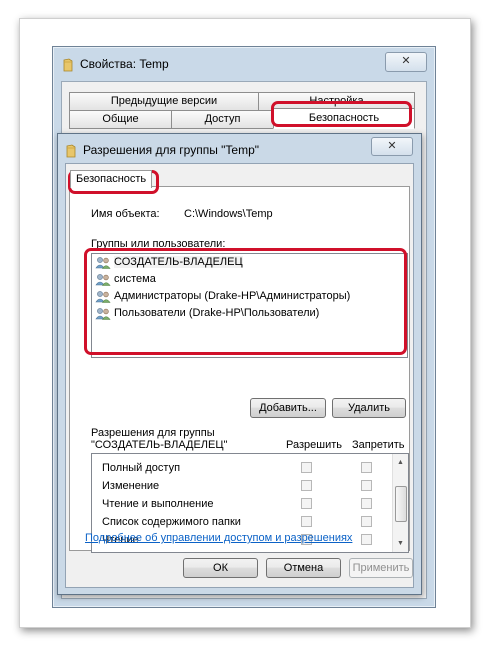 The image size is (487, 645). What do you see at coordinates (400, 462) in the screenshot?
I see `scroll-up-icon: ▲` at bounding box center [400, 462].